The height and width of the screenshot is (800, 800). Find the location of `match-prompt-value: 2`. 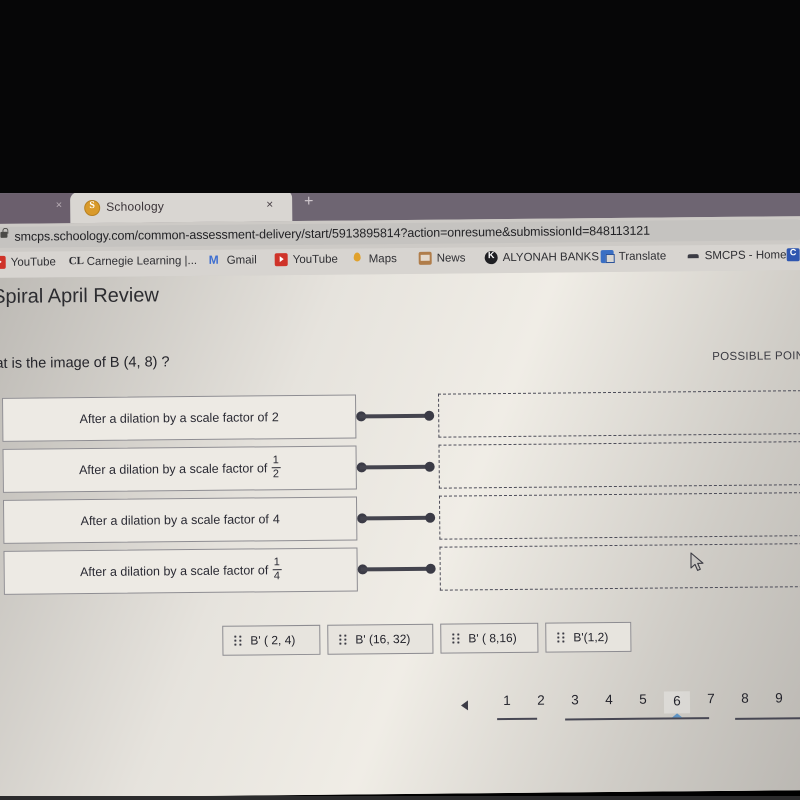

match-prompt-value: 2 is located at coordinates (275, 417).